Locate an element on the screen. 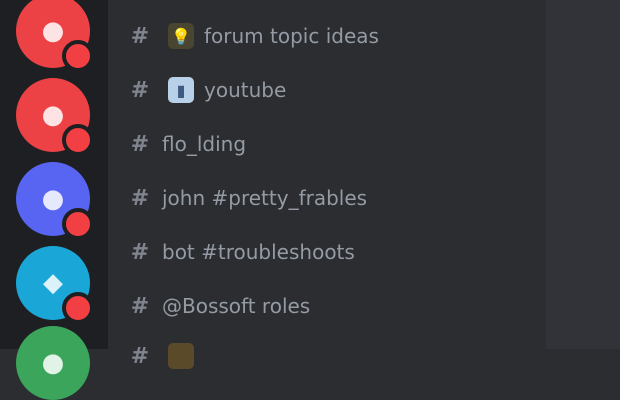  content-edge is located at coordinates (583, 174).